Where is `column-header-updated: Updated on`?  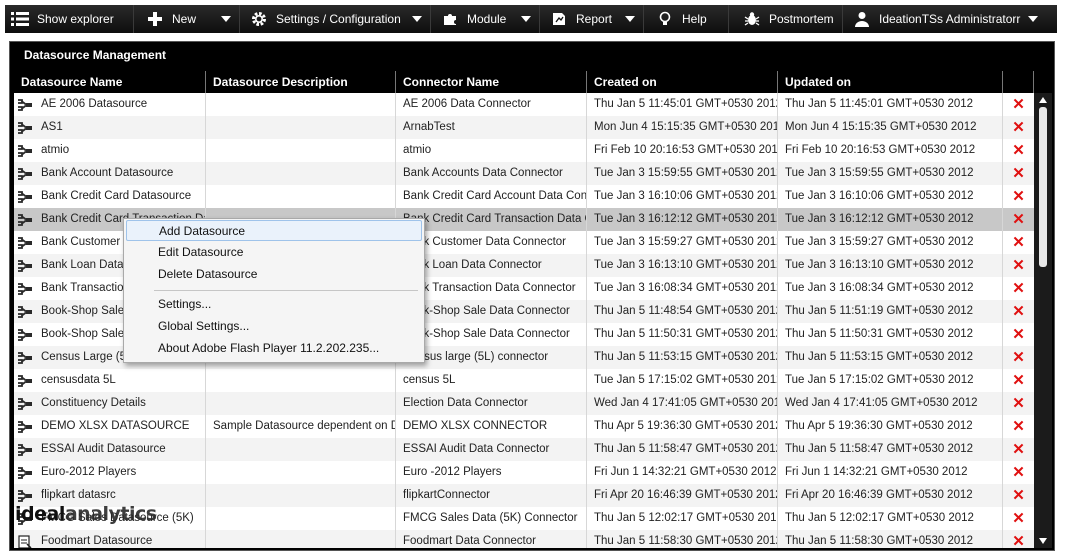
column-header-updated: Updated on is located at coordinates (890, 82).